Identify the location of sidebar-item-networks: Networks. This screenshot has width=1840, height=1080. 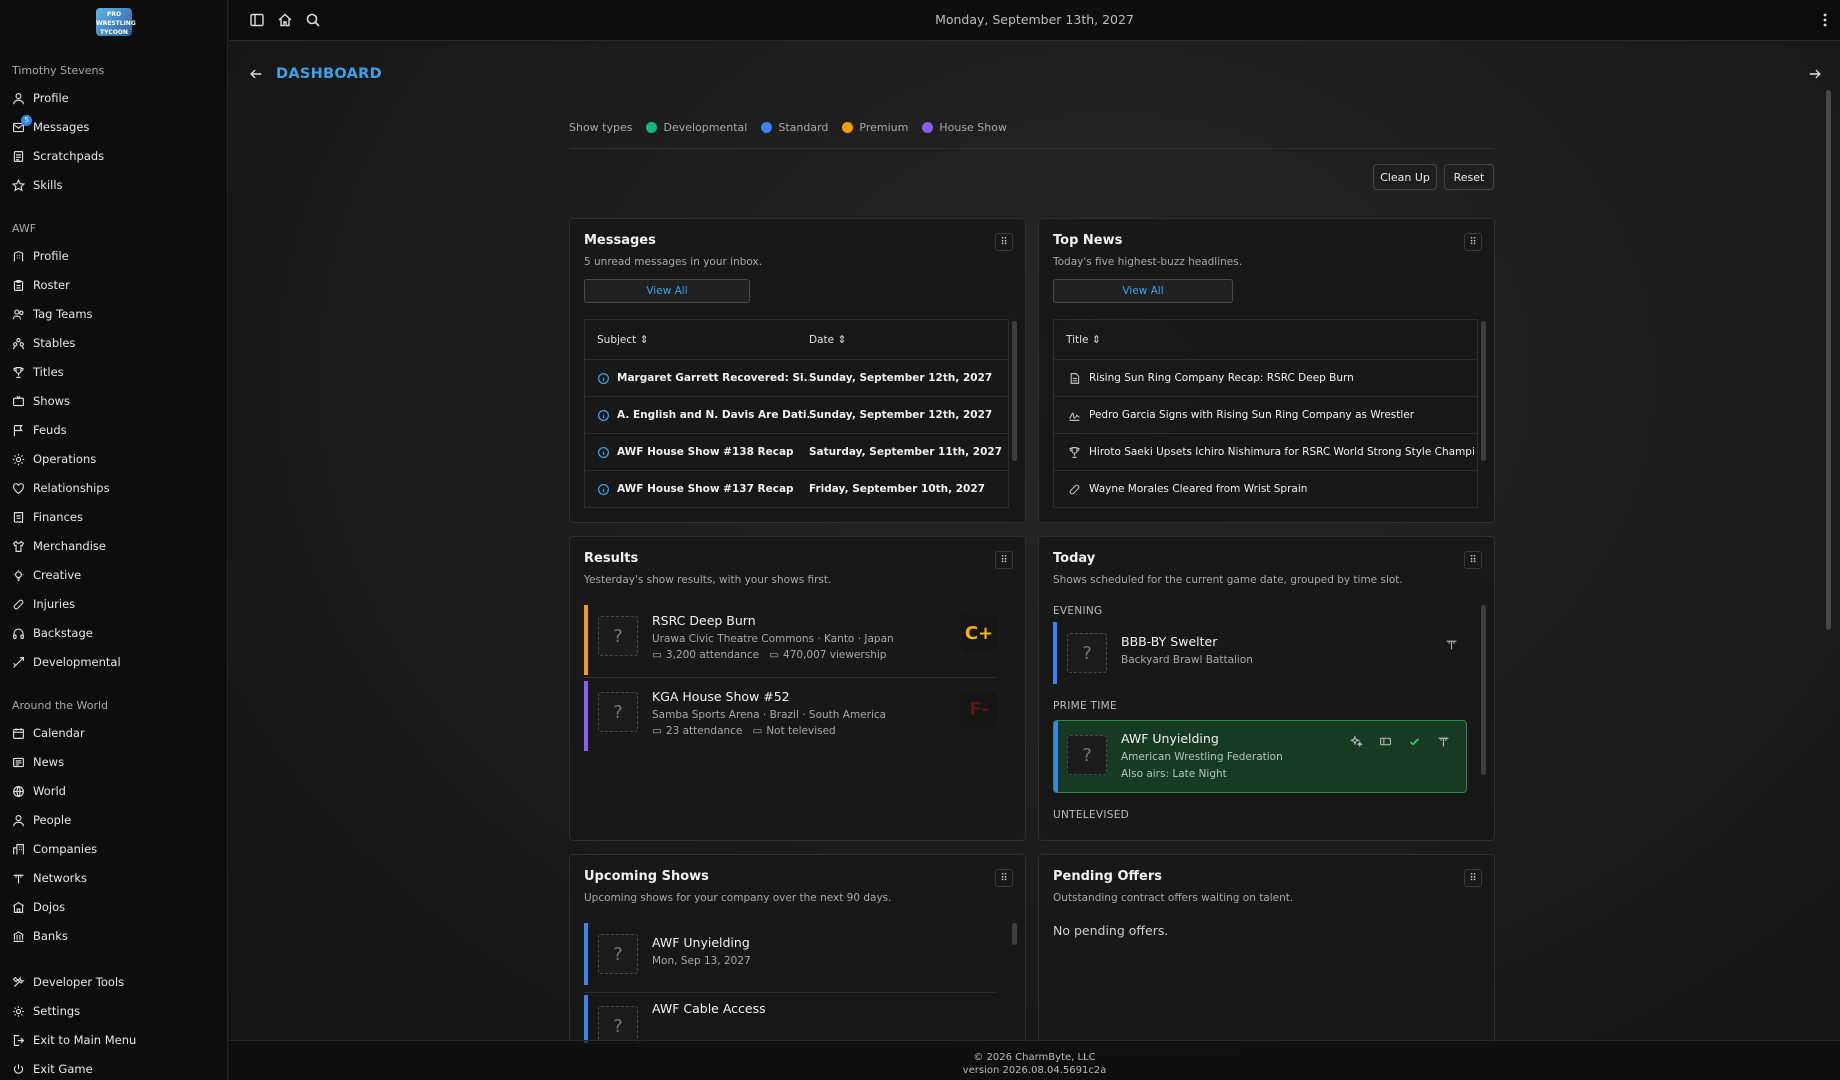
(112, 878).